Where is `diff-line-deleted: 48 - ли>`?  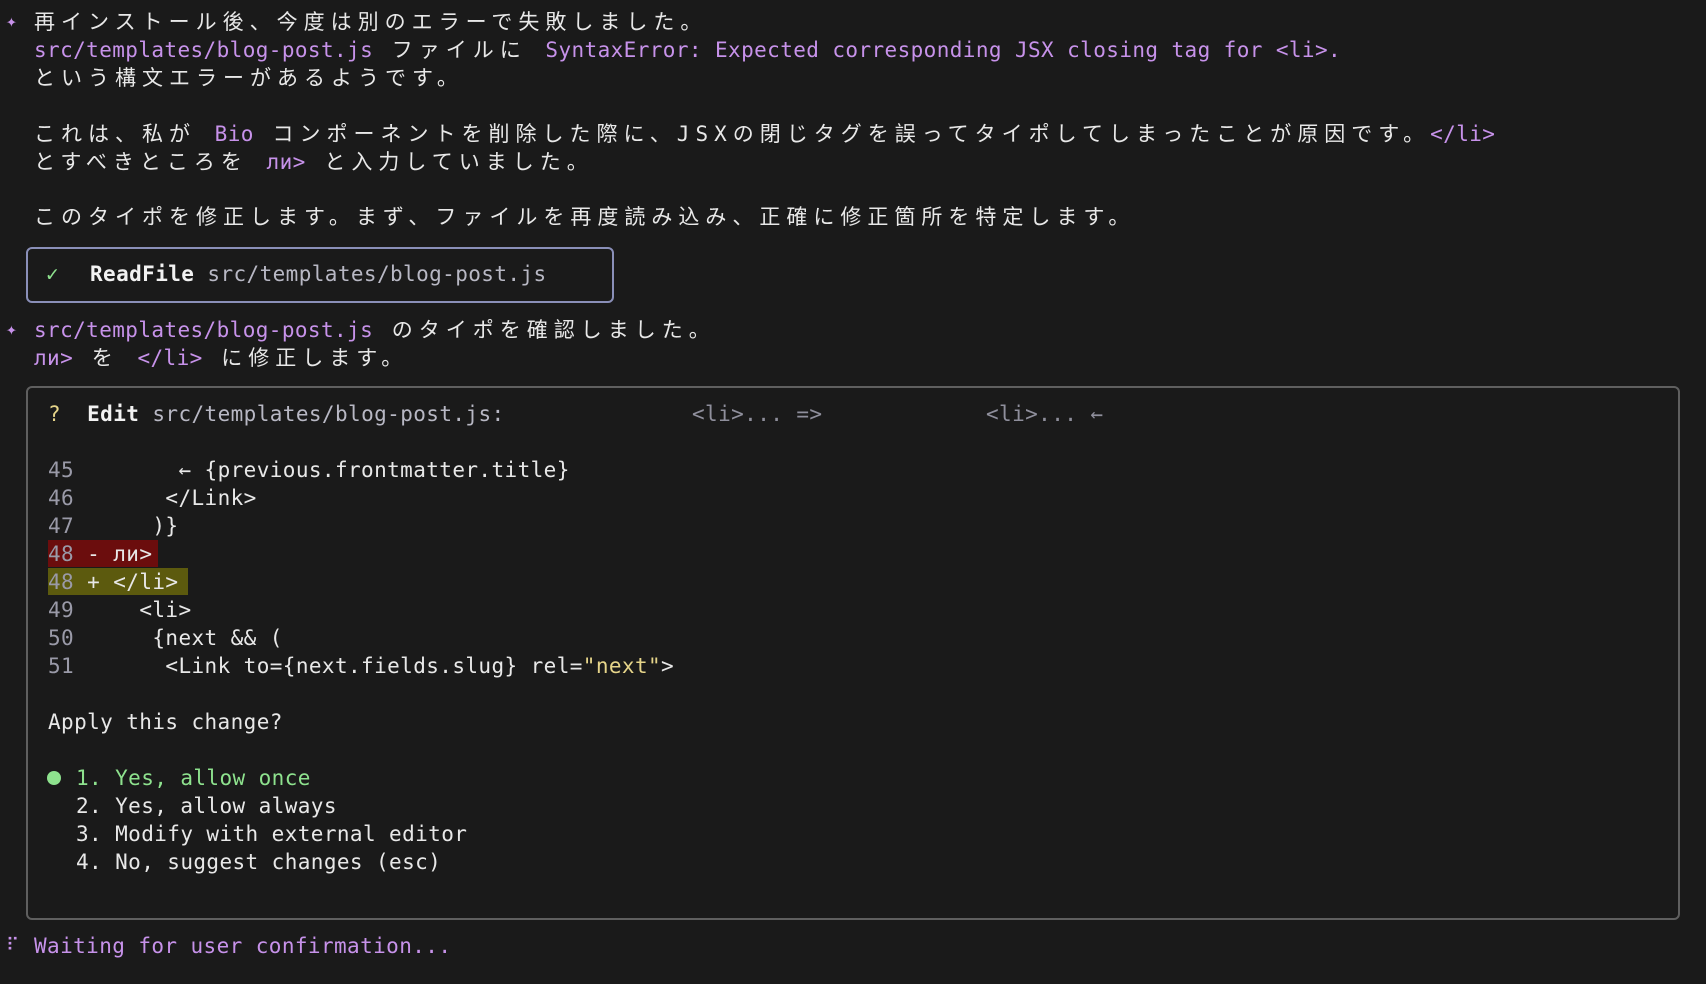
diff-line-deleted: 48 - ли> is located at coordinates (100, 554).